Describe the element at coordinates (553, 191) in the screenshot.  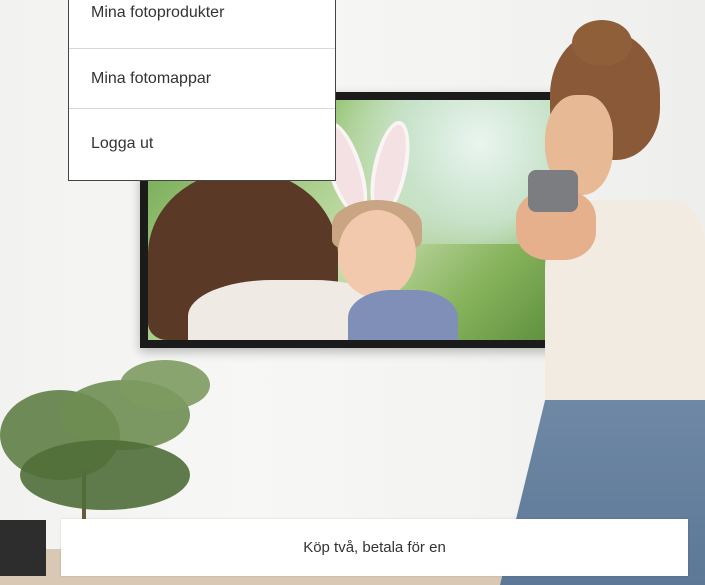
I see `mug` at that location.